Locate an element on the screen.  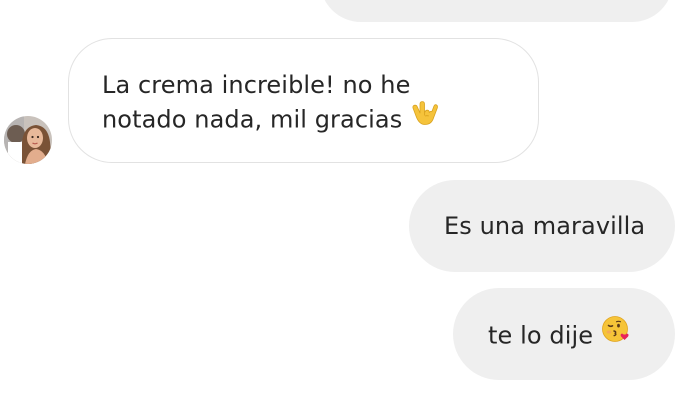
sent-message-bubble: Es una maravilla is located at coordinates (542, 226).